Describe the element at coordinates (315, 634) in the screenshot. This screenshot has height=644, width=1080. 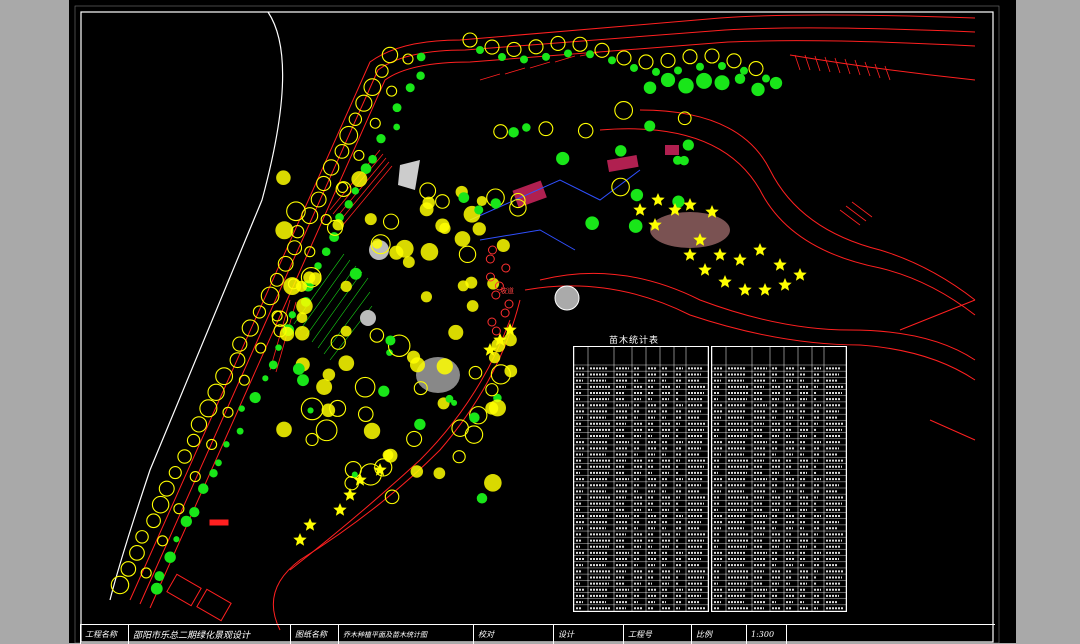
I see `drawing-label: 图纸名称` at that location.